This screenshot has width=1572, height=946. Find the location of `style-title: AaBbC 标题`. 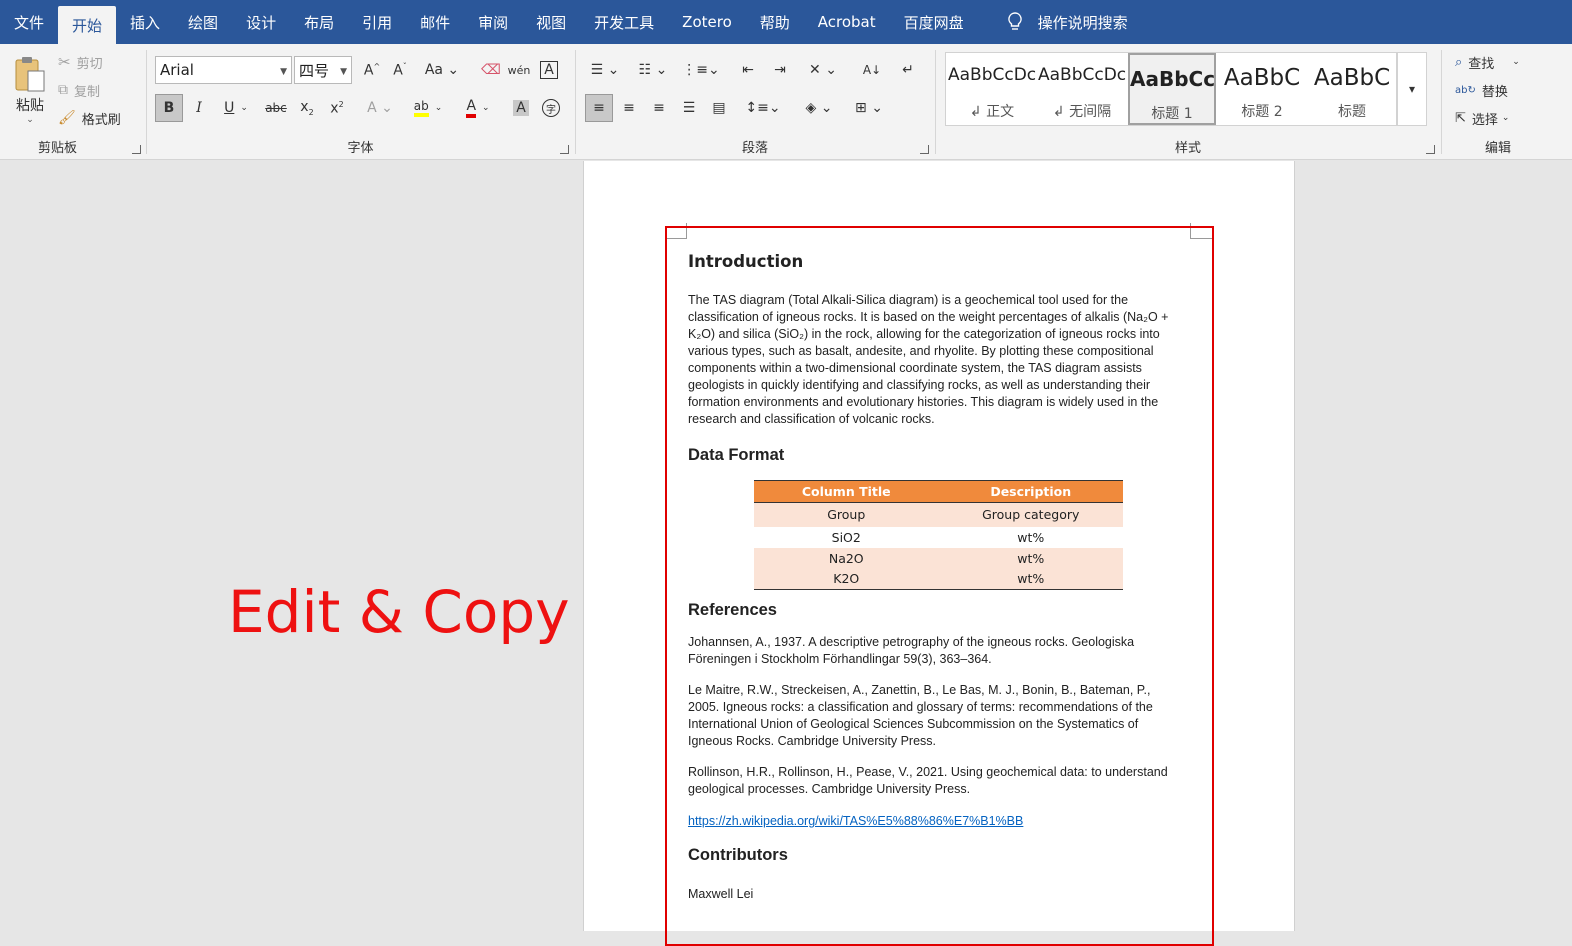

style-title: AaBbC 标题 is located at coordinates (1352, 89).